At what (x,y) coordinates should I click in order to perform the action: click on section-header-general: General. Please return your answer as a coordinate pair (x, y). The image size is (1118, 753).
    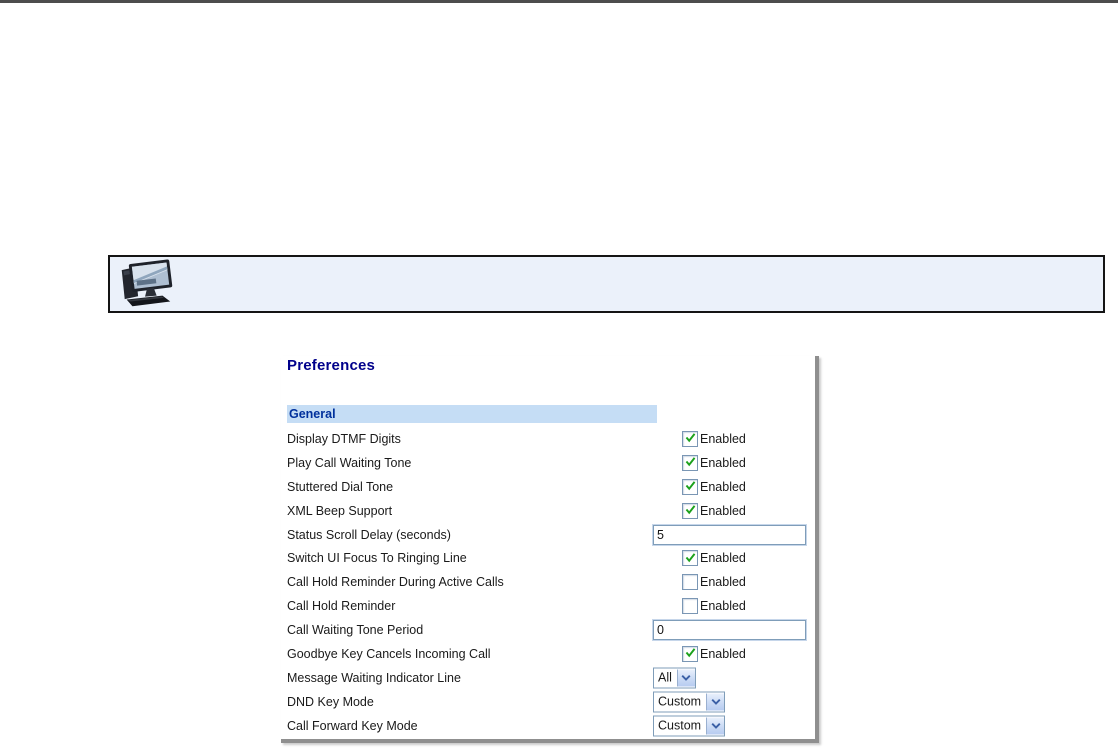
    Looking at the image, I should click on (472, 414).